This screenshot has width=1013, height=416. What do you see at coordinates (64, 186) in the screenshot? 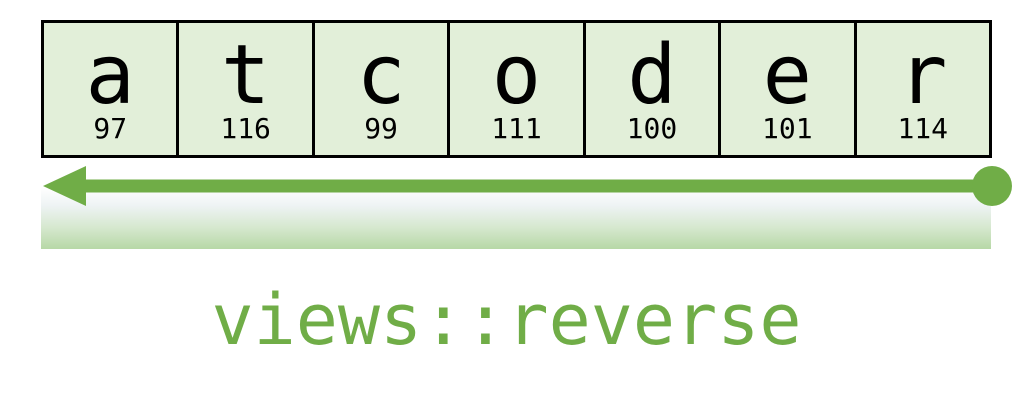
I see `arrow-head-icon` at bounding box center [64, 186].